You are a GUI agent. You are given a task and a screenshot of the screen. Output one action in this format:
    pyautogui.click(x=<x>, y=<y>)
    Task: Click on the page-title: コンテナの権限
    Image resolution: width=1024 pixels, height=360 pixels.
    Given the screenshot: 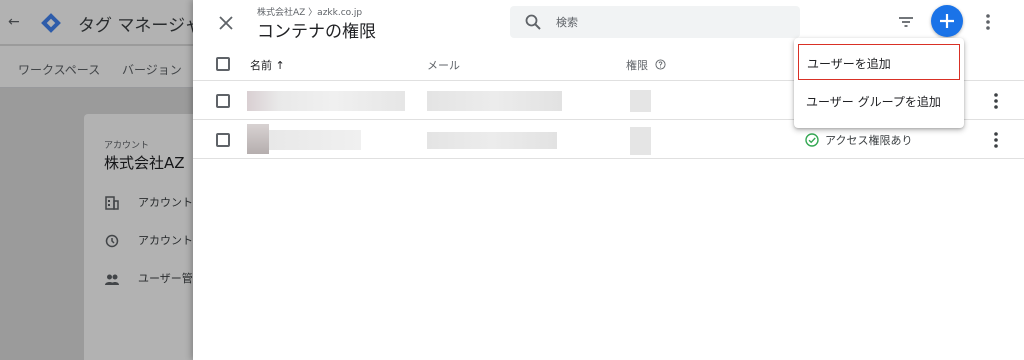 What is the action you would take?
    pyautogui.click(x=316, y=32)
    